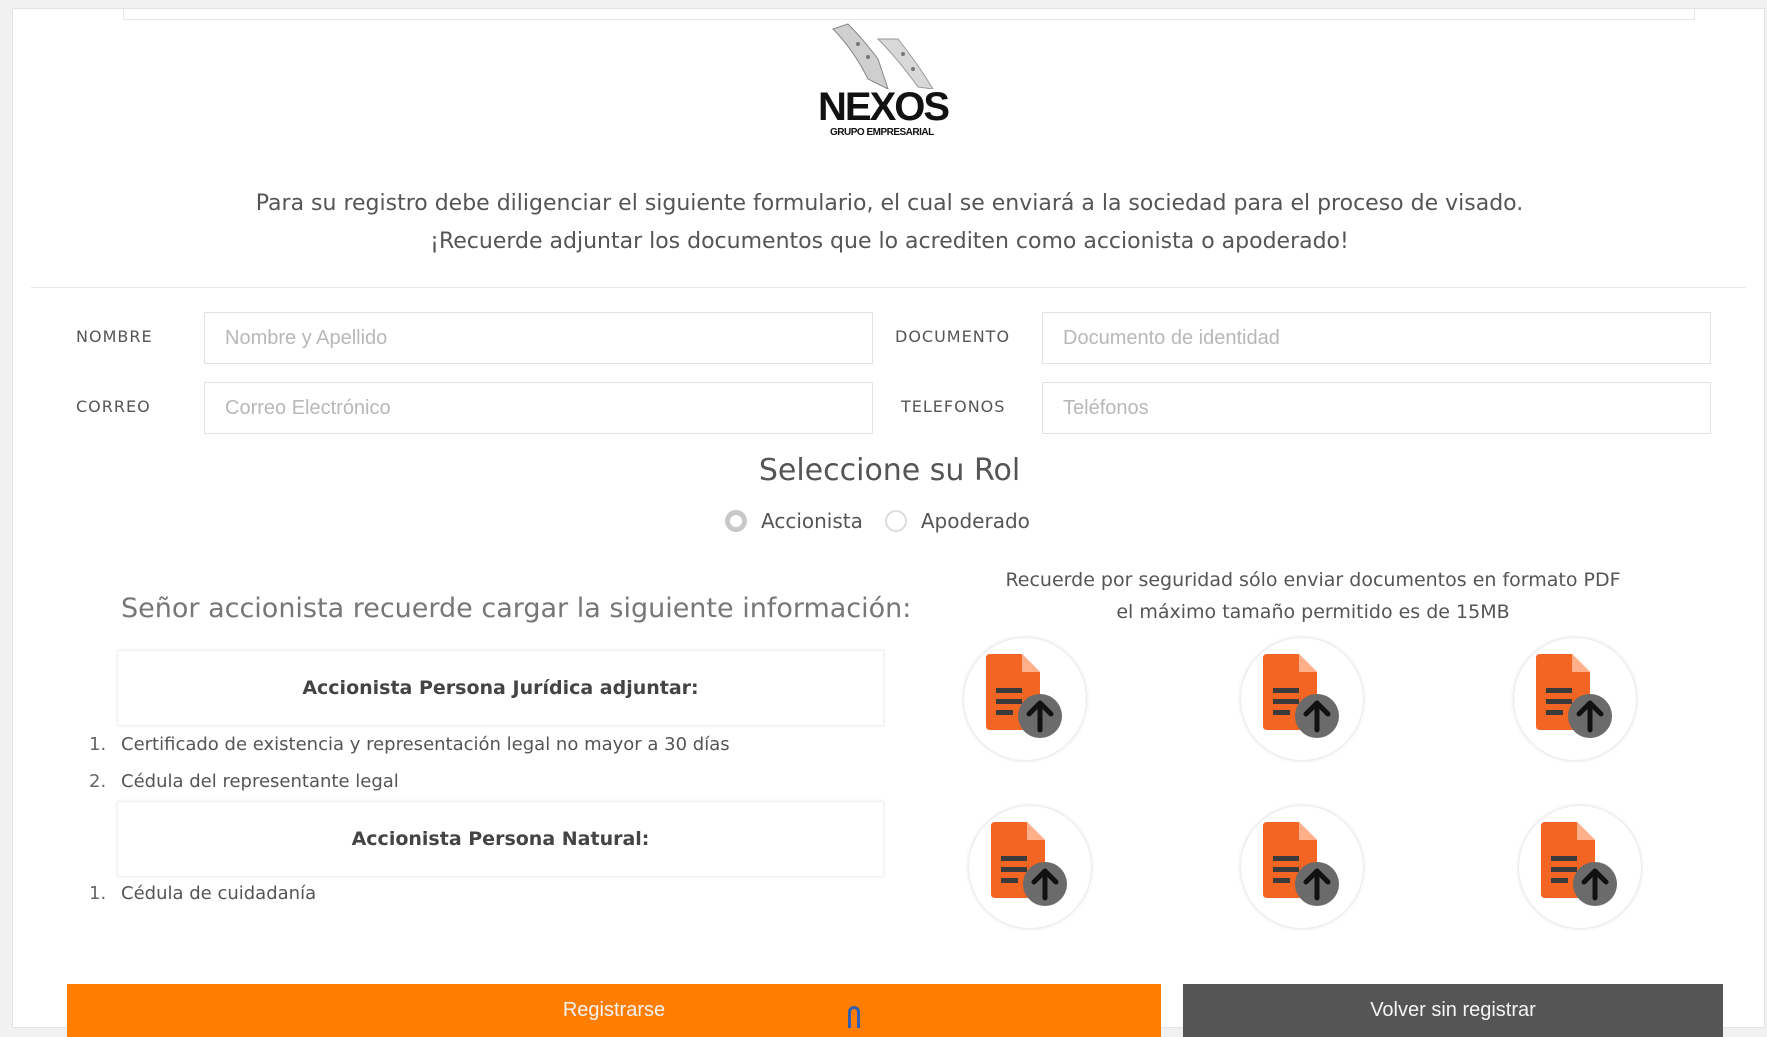 The height and width of the screenshot is (1037, 1767). I want to click on divider, so click(888, 287).